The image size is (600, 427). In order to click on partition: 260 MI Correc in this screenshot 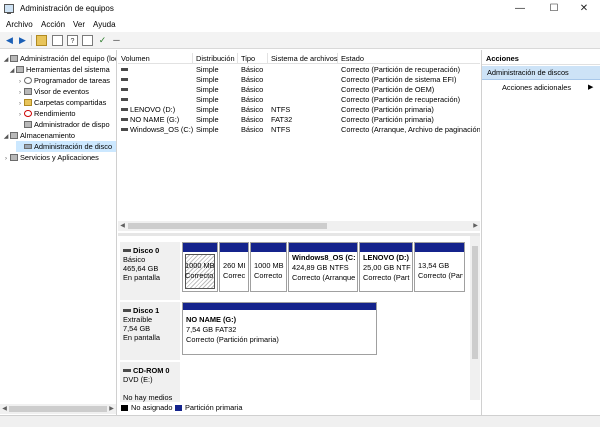, I will do `click(234, 267)`.